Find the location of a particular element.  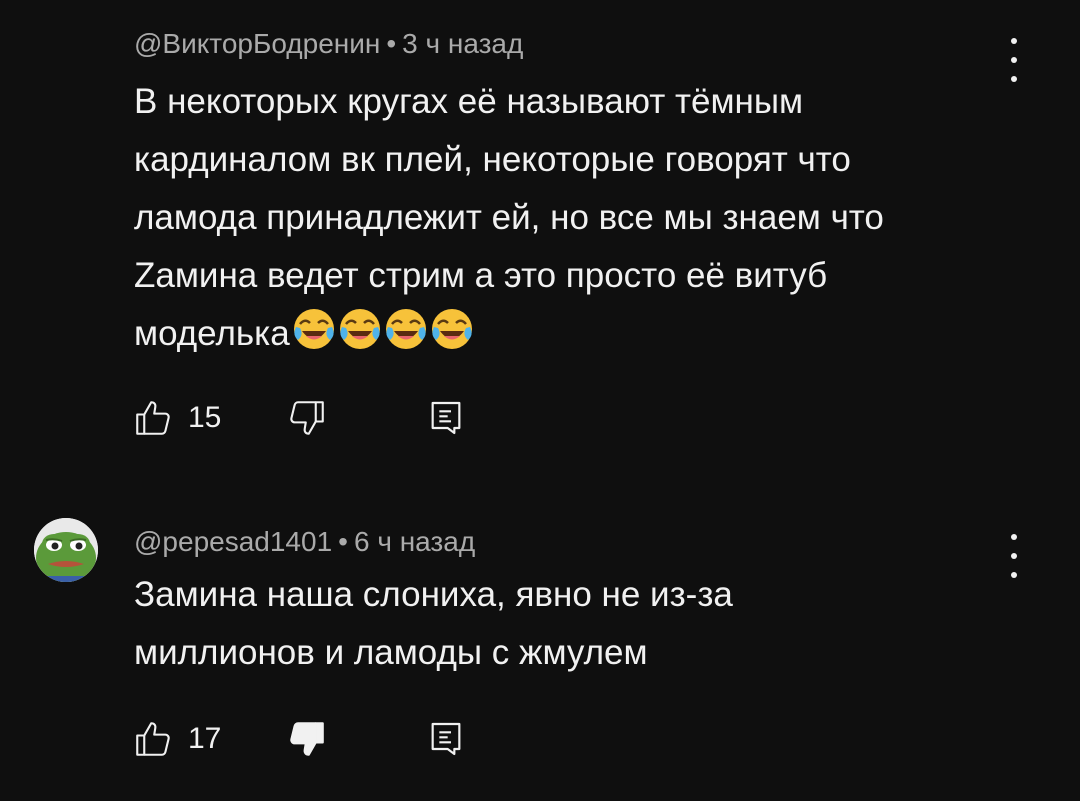

like-button: 15 is located at coordinates (176, 418).